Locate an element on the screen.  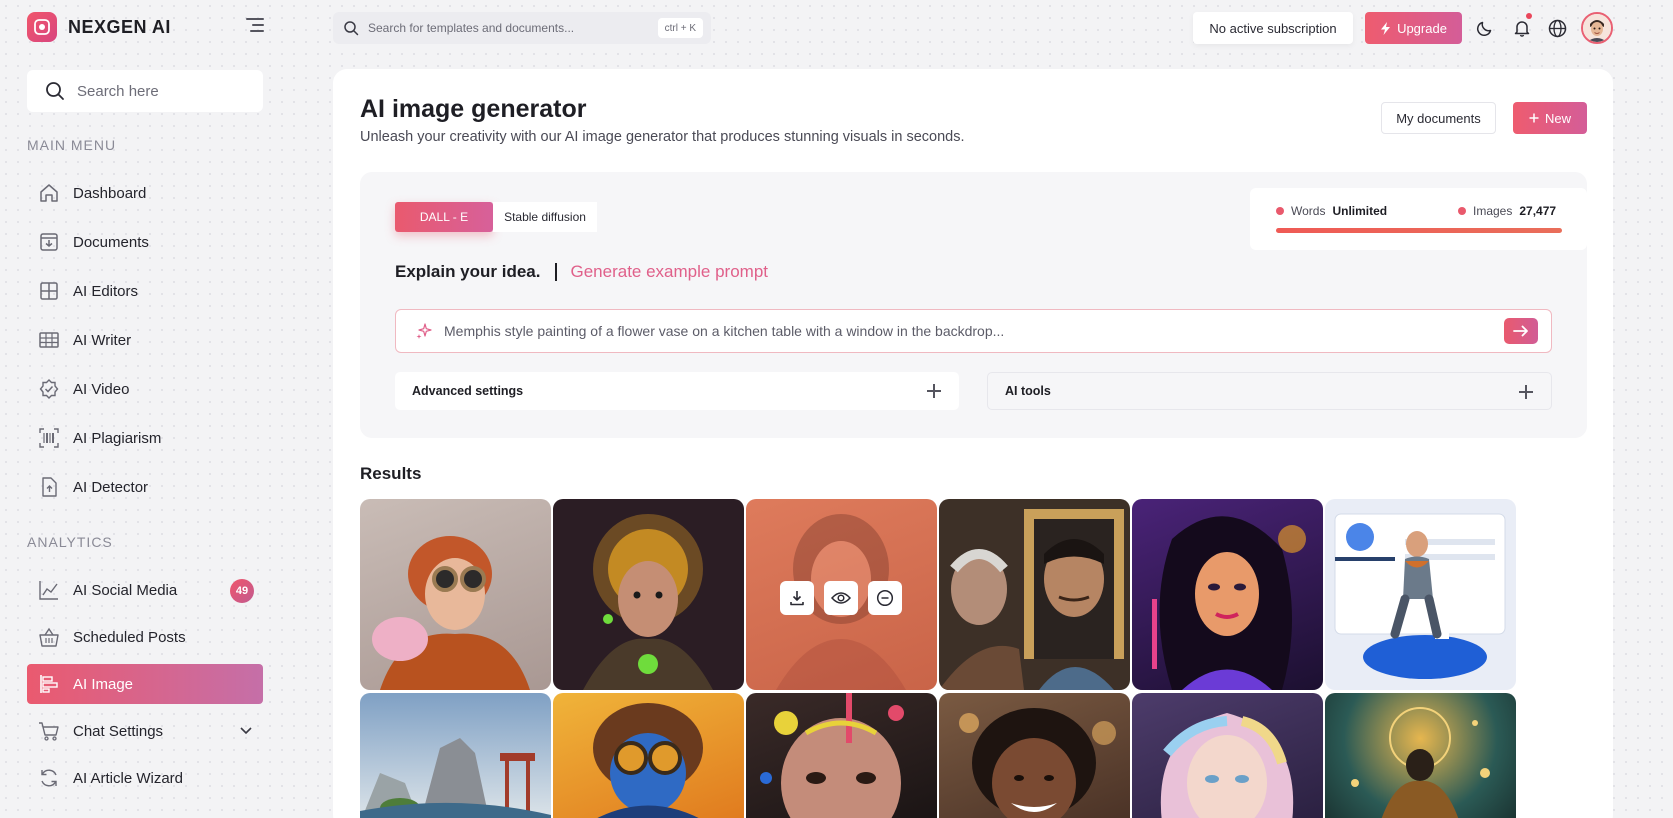
new-button: New is located at coordinates (1550, 118).